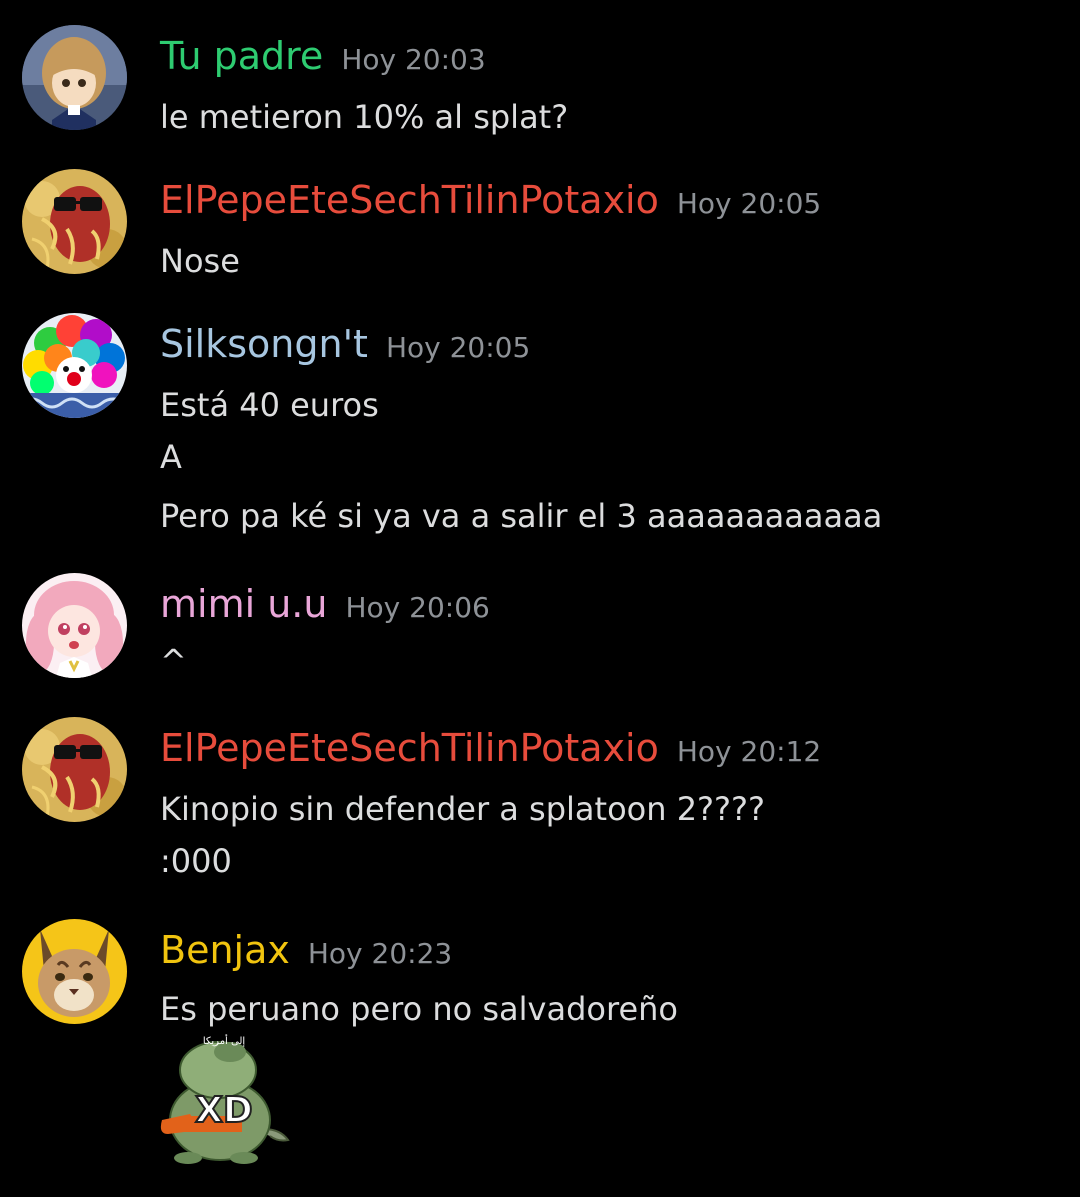  What do you see at coordinates (364, 117) in the screenshot?
I see `message-text: le metieron 10% al splat?` at bounding box center [364, 117].